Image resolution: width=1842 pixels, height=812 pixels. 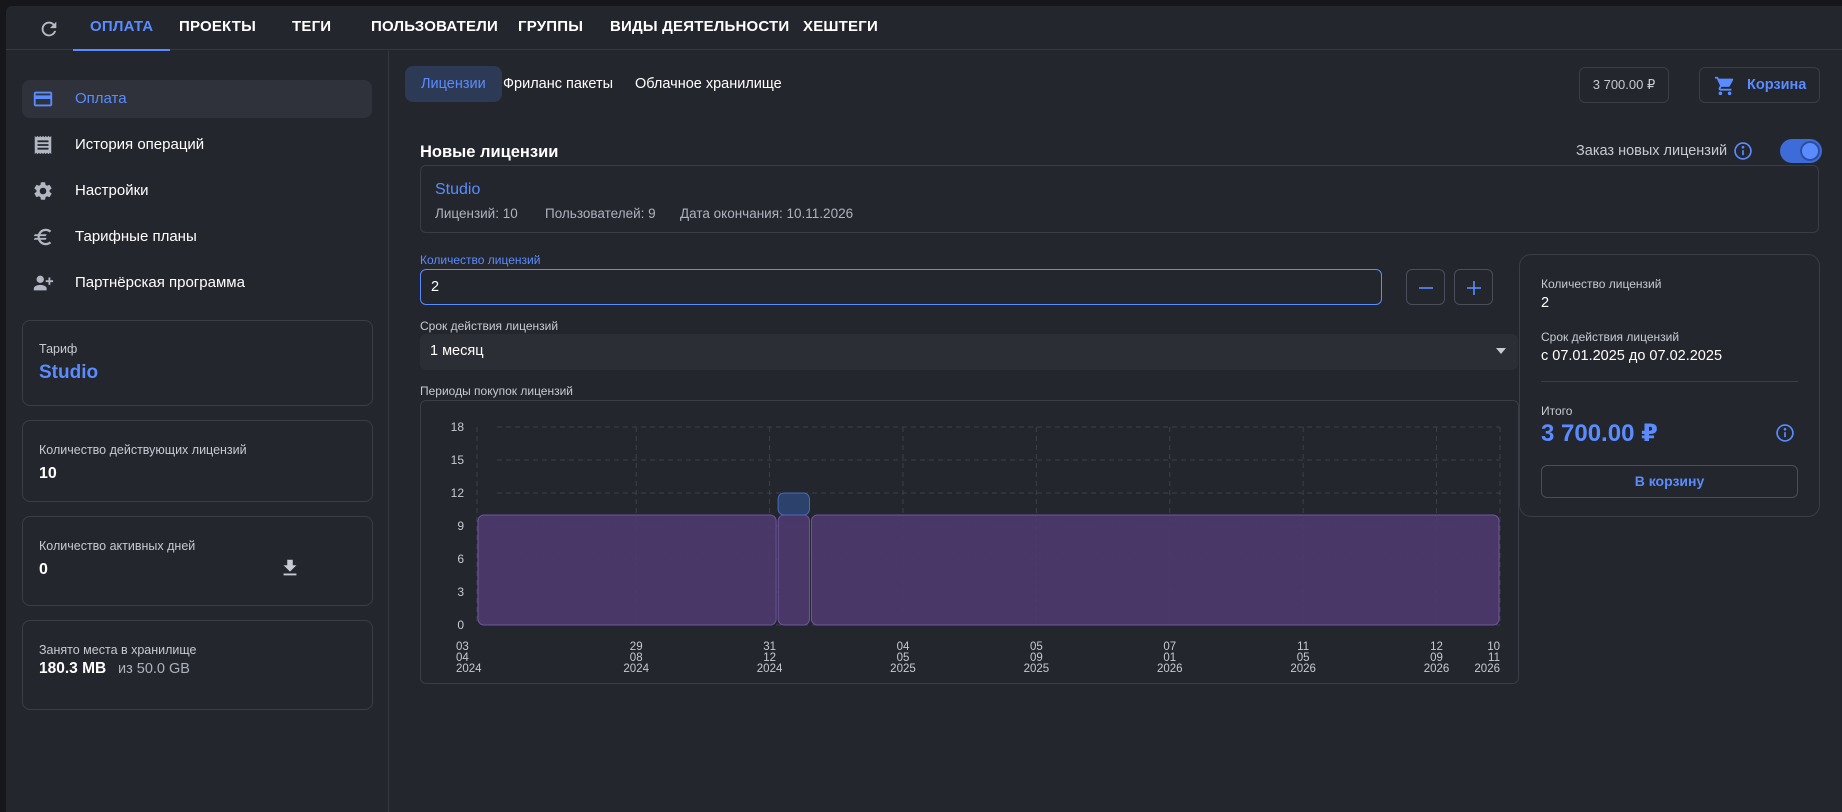 I want to click on plan-licenses: Лицензий: 10, so click(x=476, y=213).